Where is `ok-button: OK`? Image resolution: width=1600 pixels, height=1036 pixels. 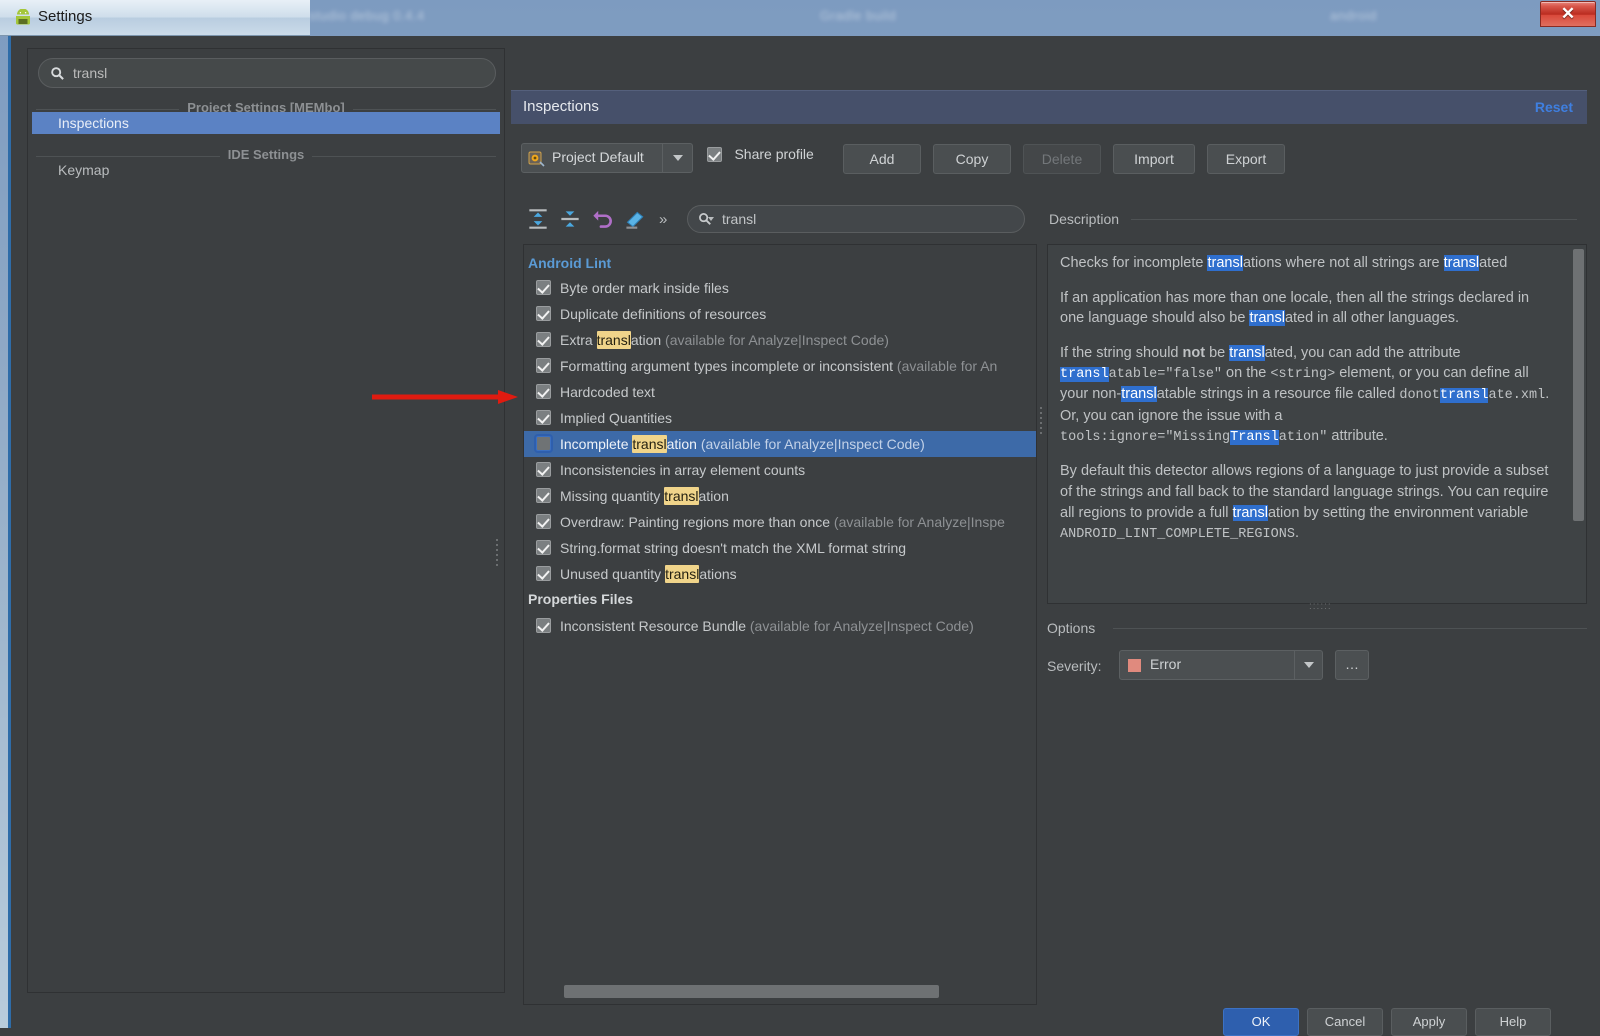 ok-button: OK is located at coordinates (1261, 1022).